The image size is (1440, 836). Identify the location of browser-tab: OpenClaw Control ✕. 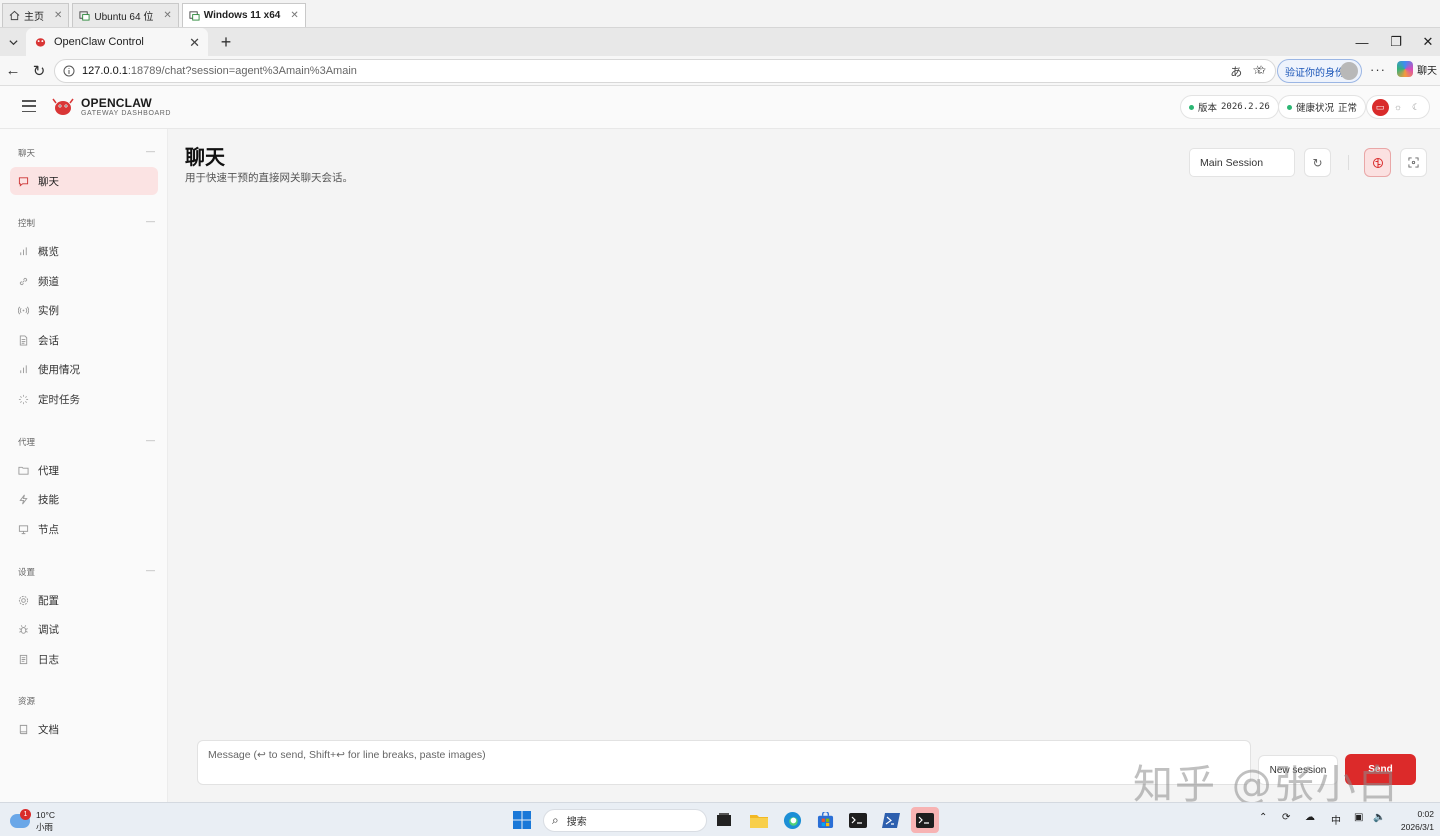
(117, 42).